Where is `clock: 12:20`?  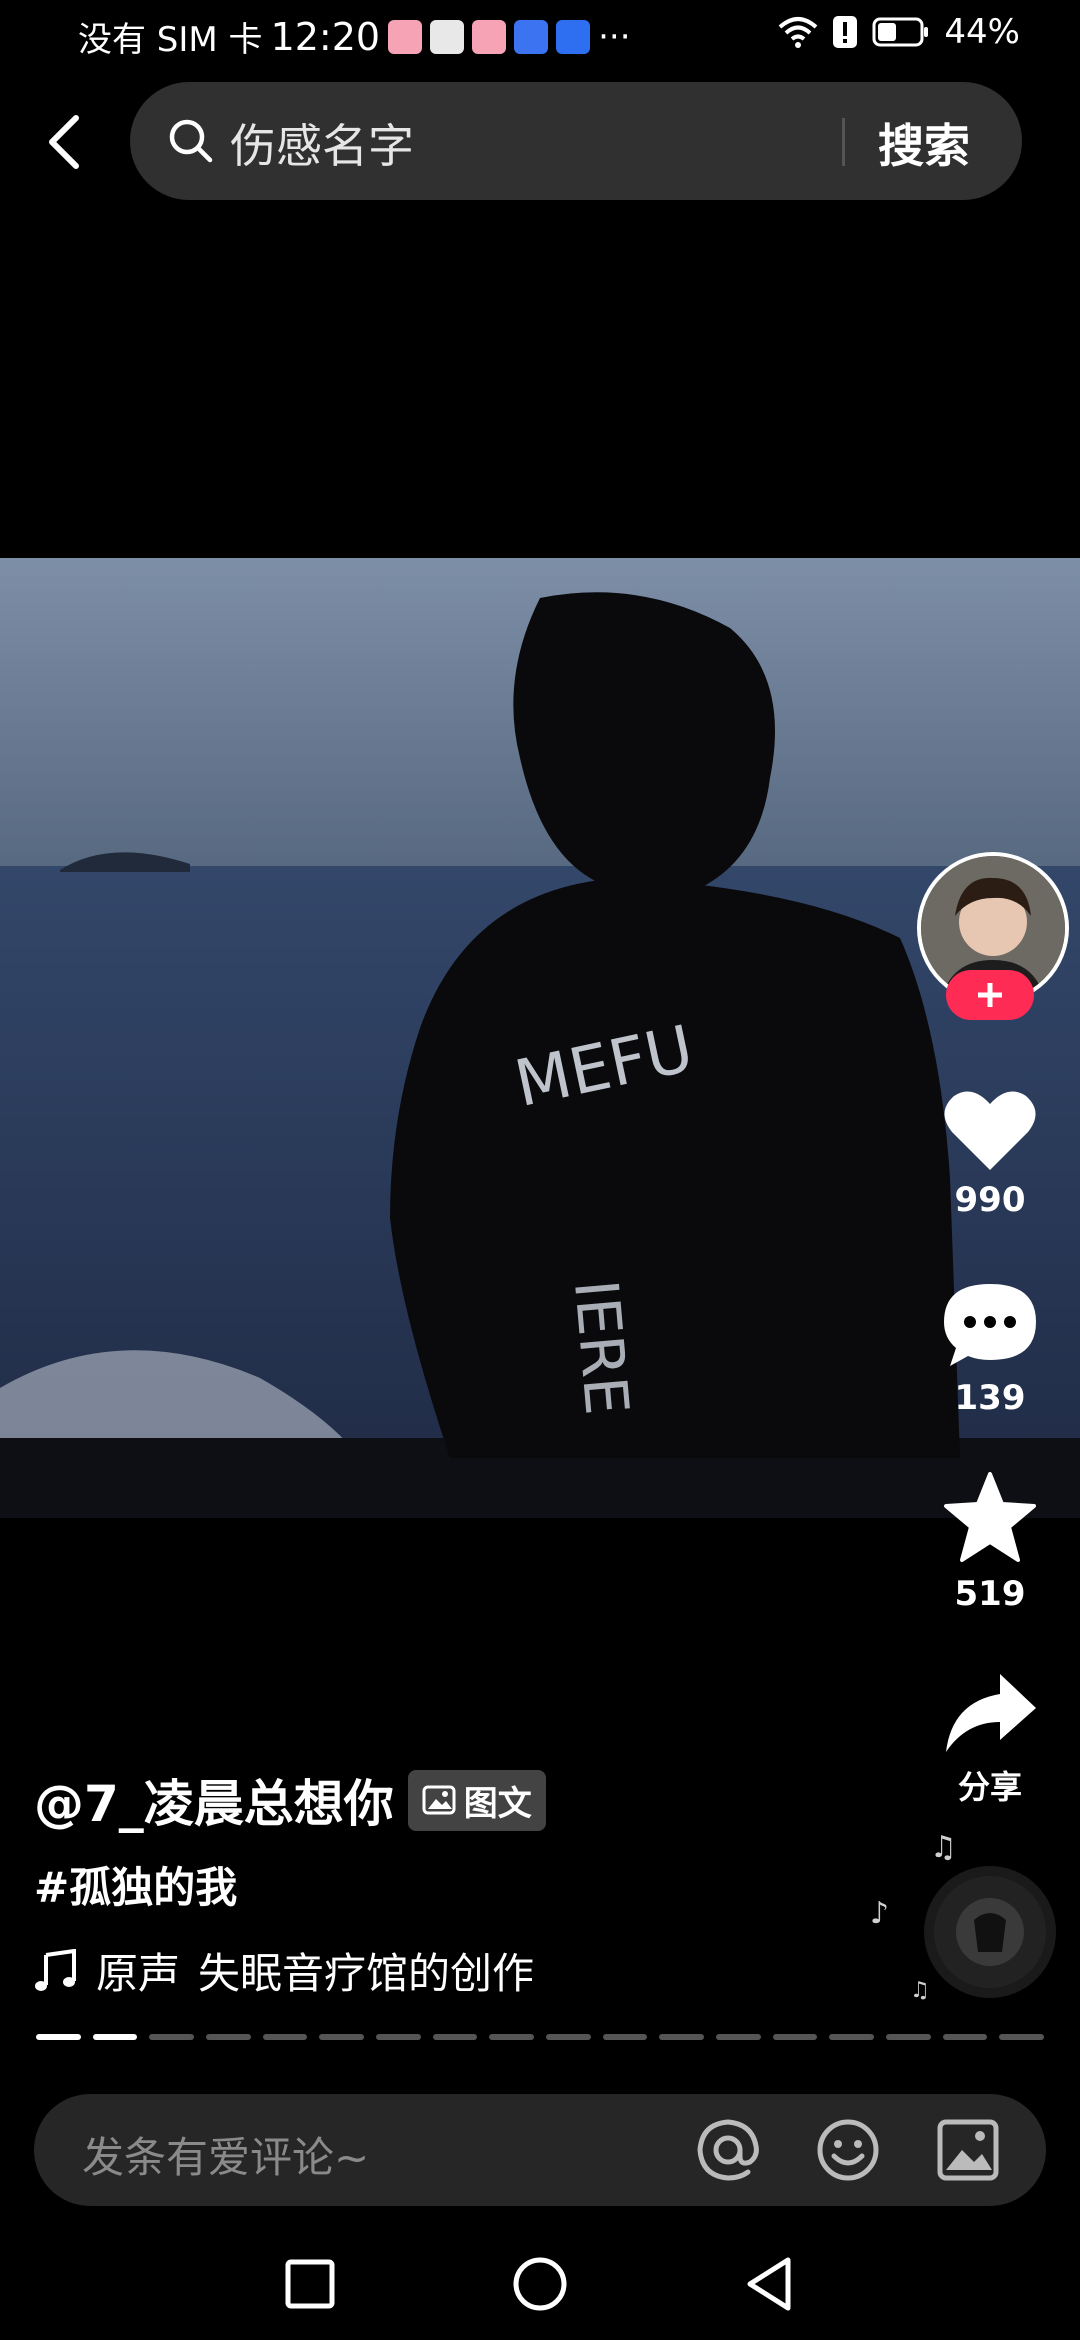
clock: 12:20 is located at coordinates (325, 36).